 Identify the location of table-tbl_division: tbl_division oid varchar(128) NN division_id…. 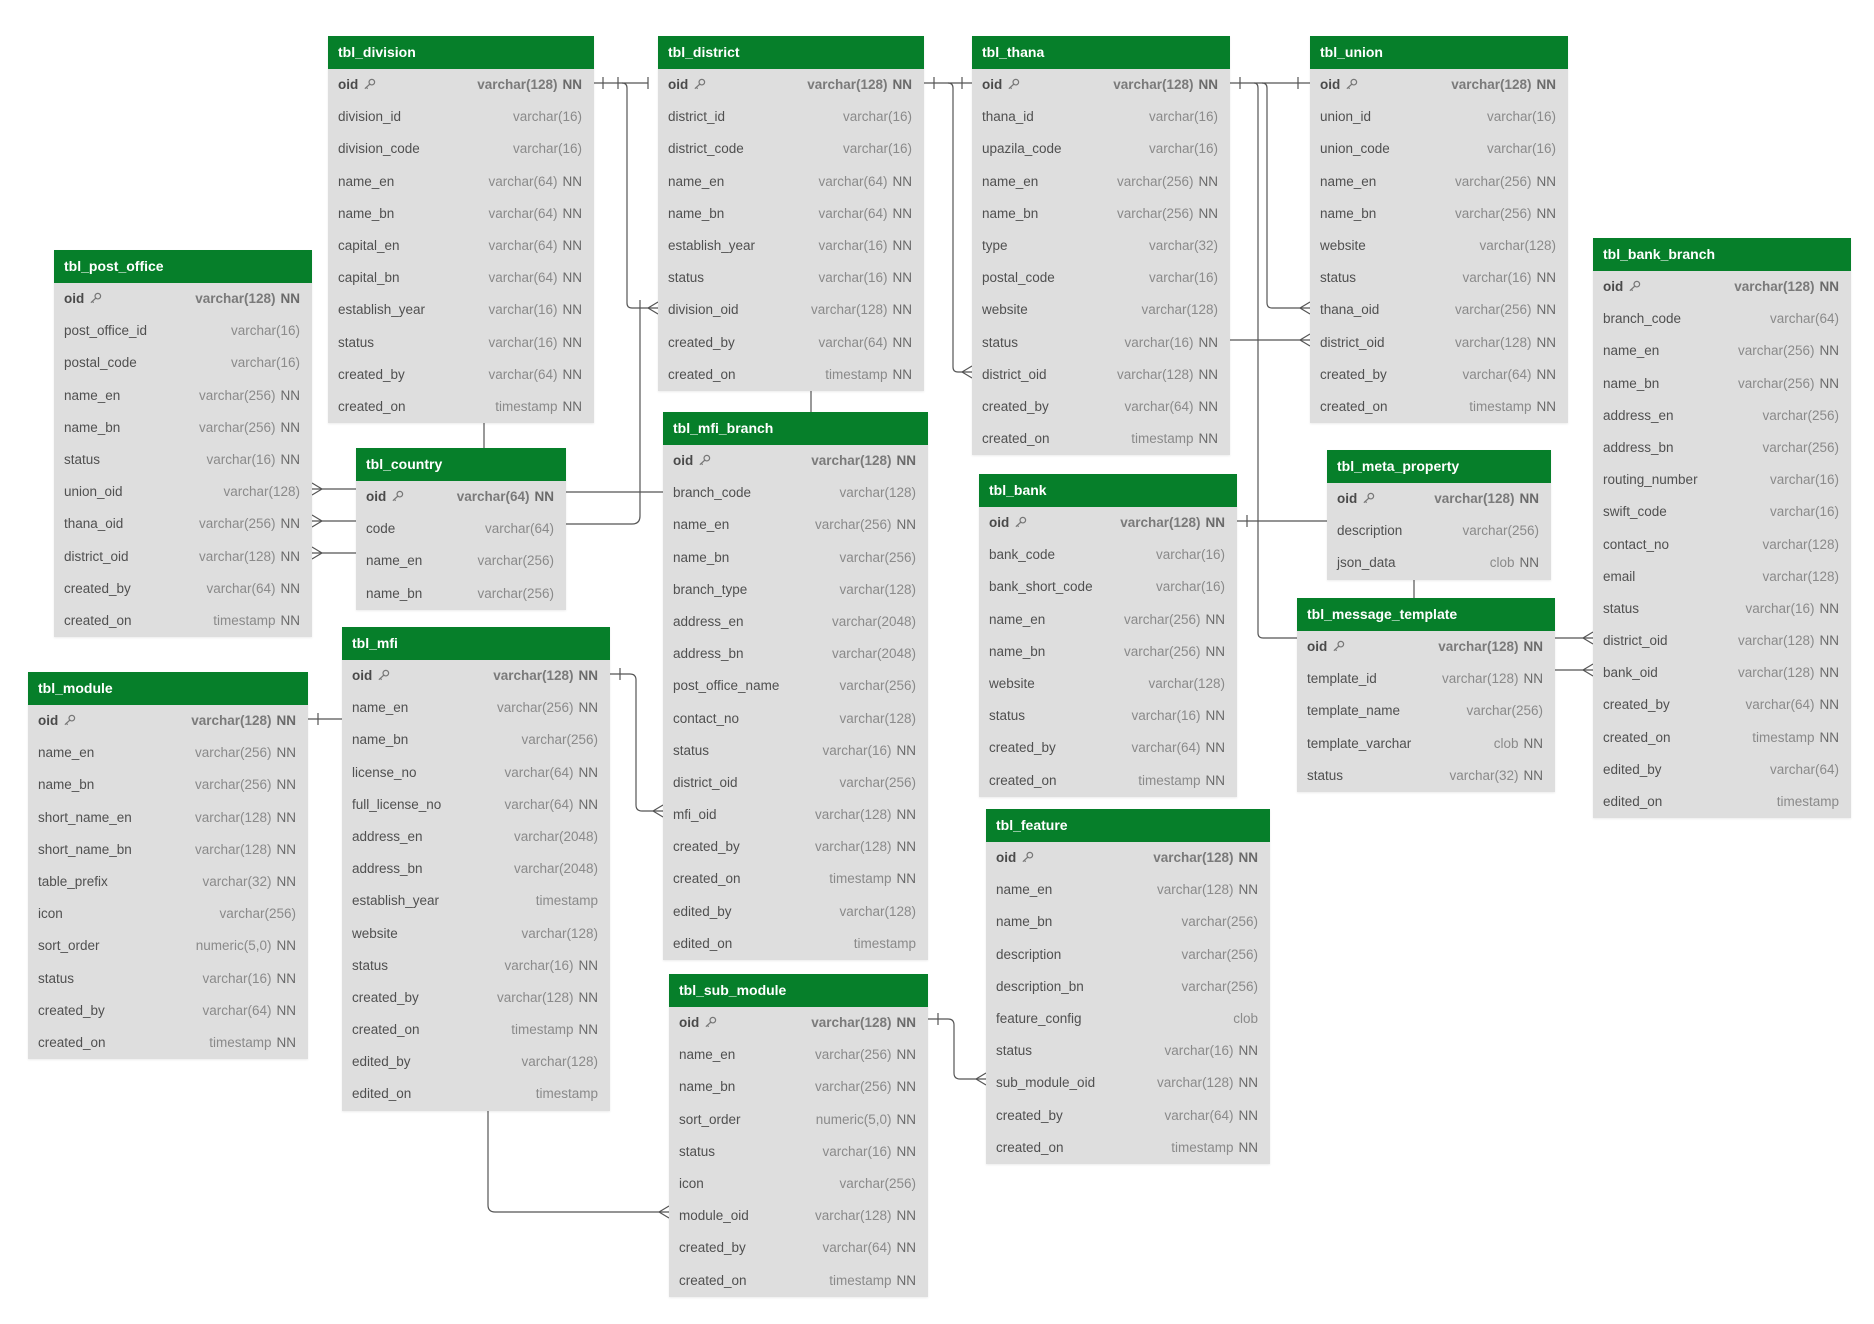
(461, 230).